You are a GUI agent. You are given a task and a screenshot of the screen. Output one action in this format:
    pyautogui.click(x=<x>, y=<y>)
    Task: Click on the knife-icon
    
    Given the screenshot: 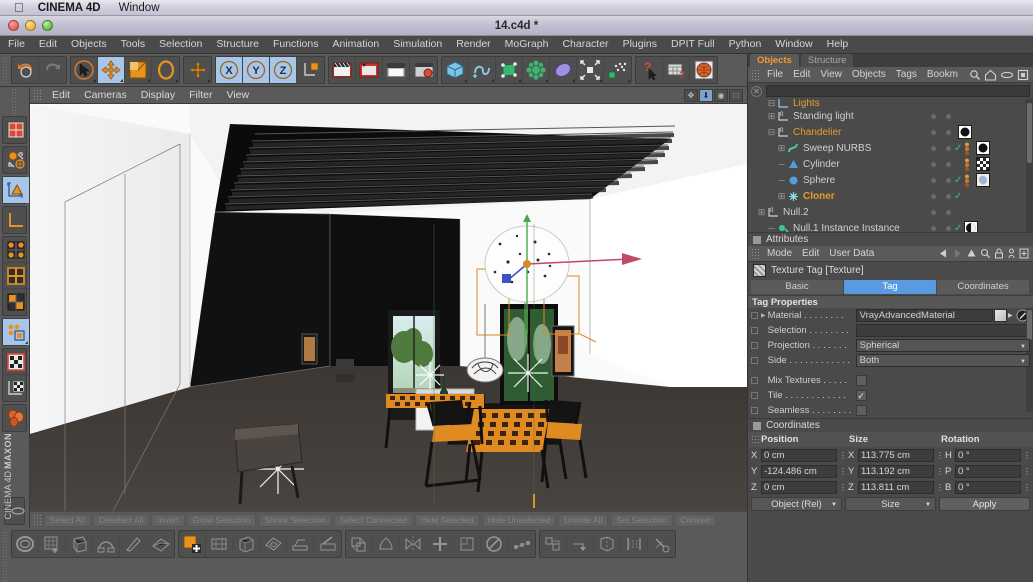 What is the action you would take?
    pyautogui.click(x=327, y=544)
    